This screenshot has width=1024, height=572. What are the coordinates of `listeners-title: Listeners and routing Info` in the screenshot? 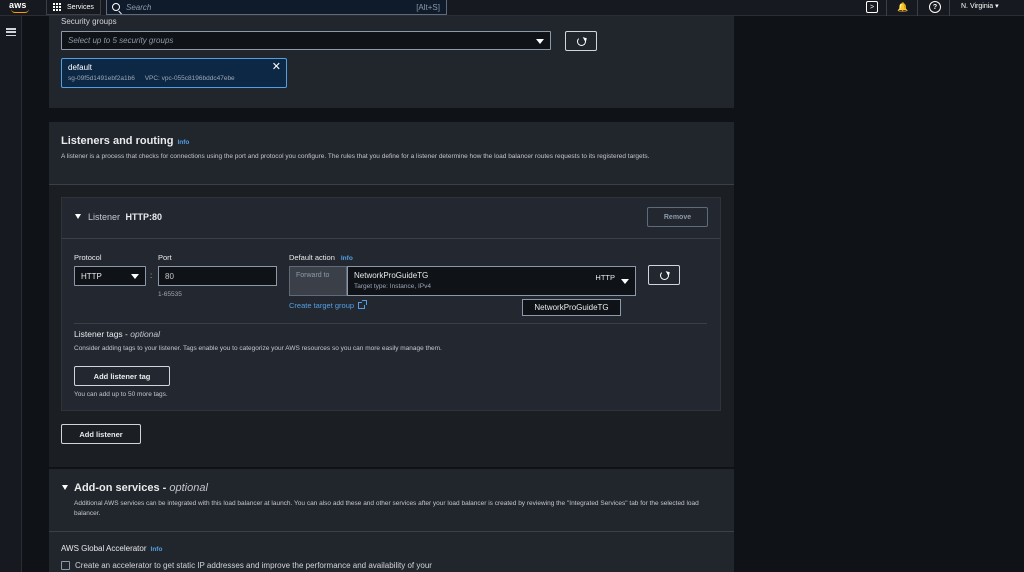 It's located at (125, 141).